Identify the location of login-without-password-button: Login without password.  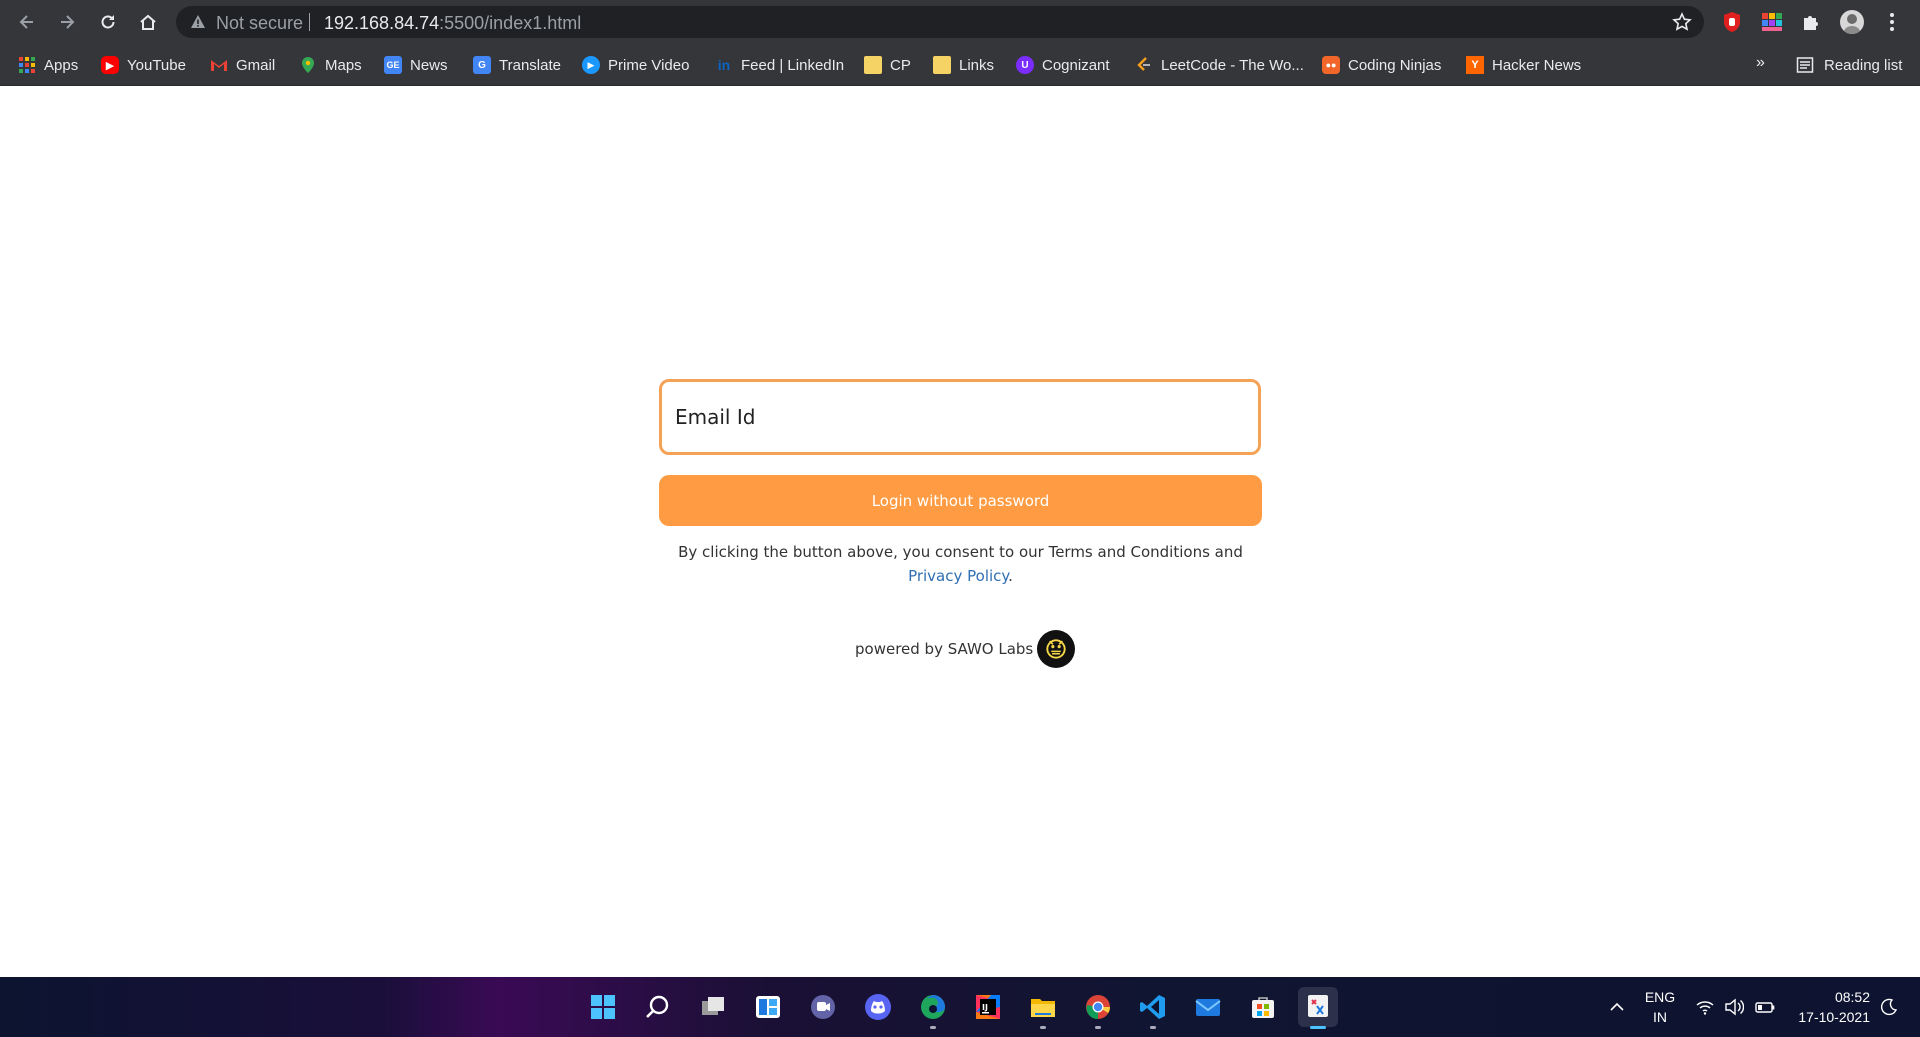
(960, 500).